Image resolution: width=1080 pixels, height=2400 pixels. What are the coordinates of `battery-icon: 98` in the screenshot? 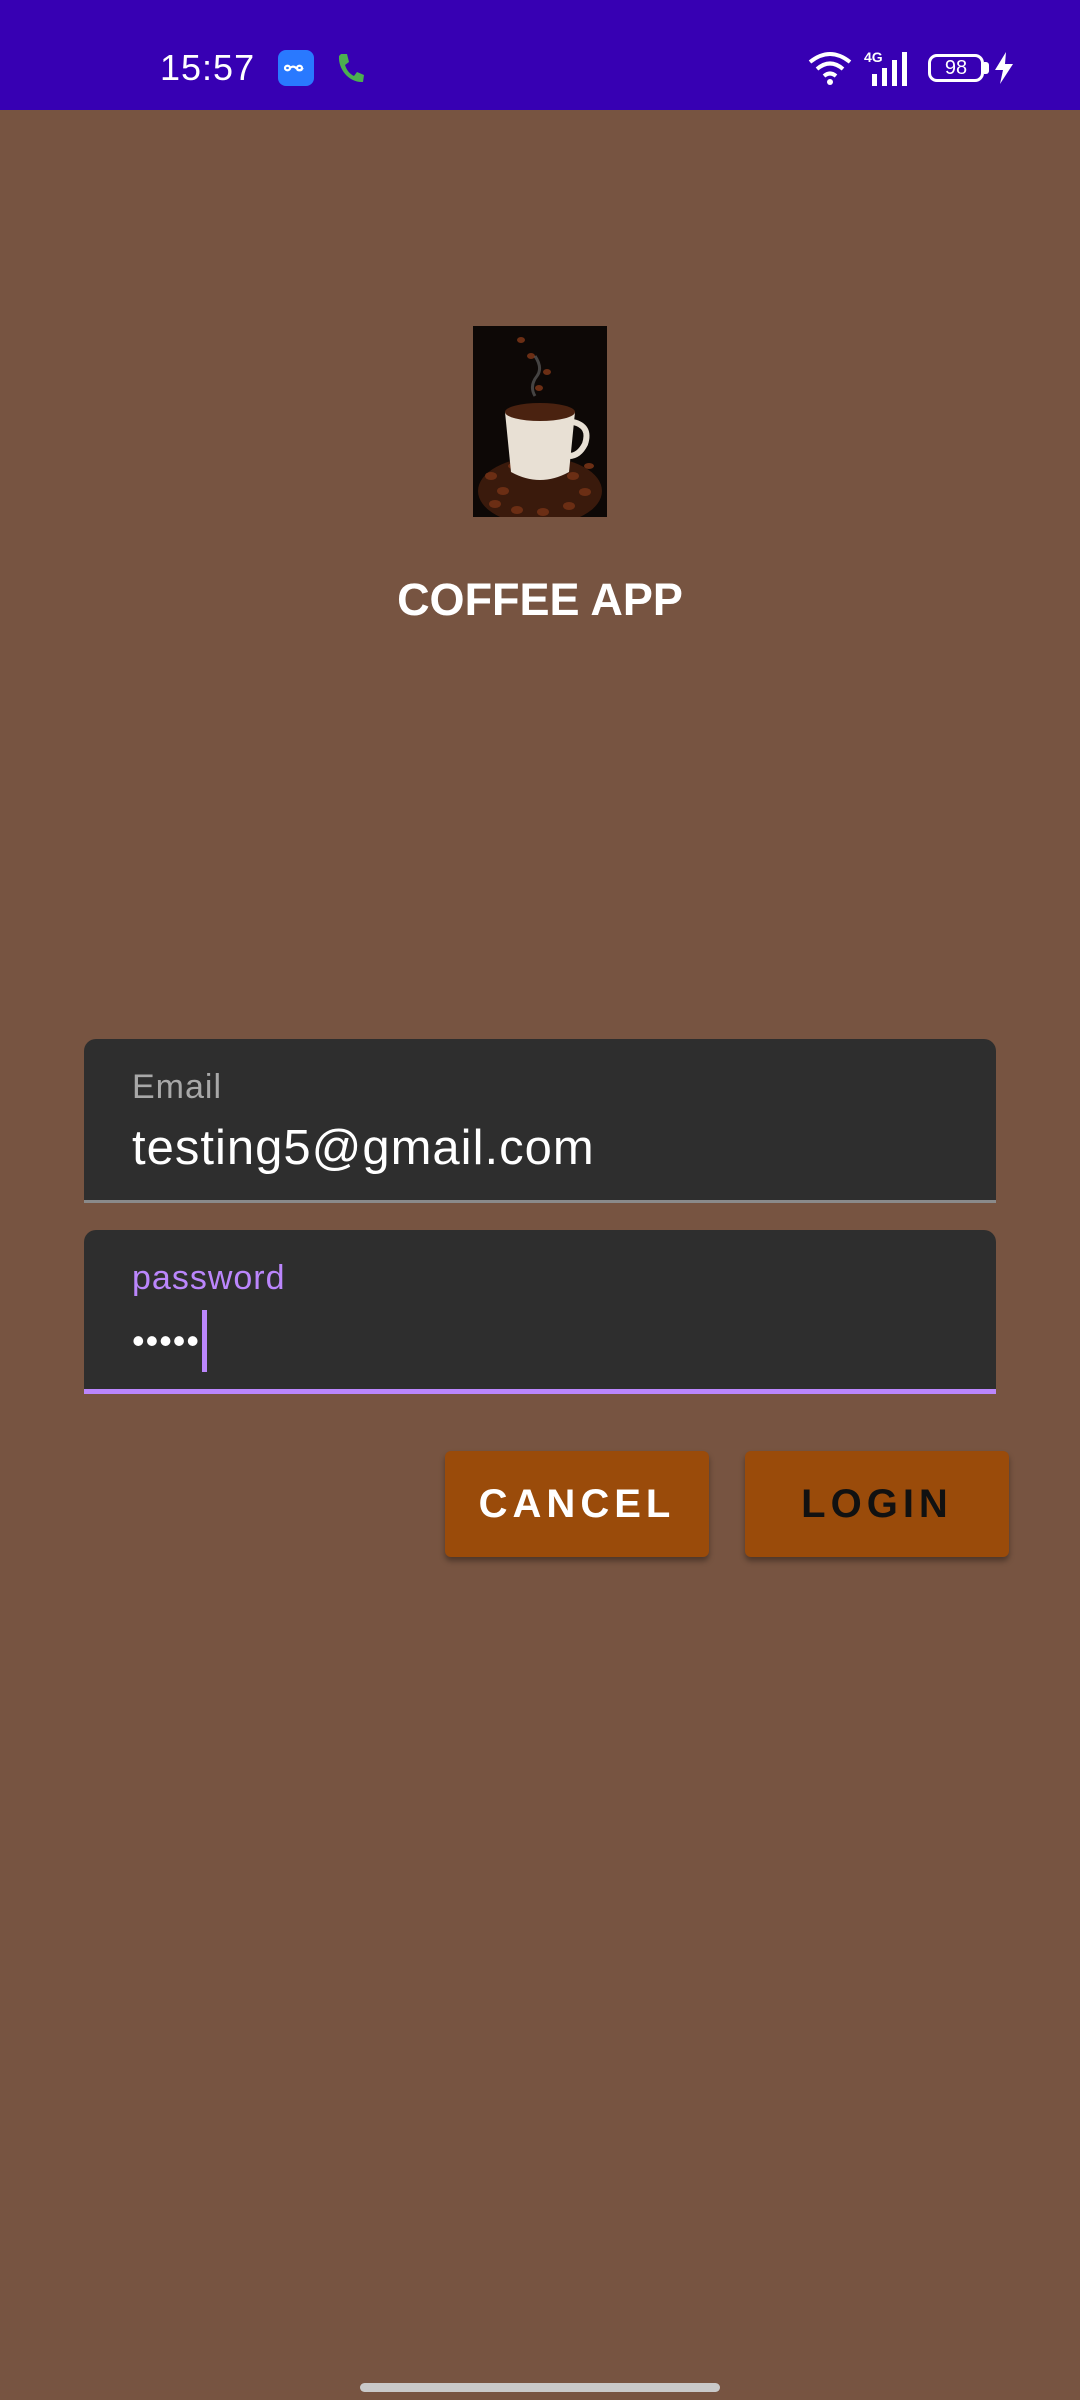 It's located at (956, 68).